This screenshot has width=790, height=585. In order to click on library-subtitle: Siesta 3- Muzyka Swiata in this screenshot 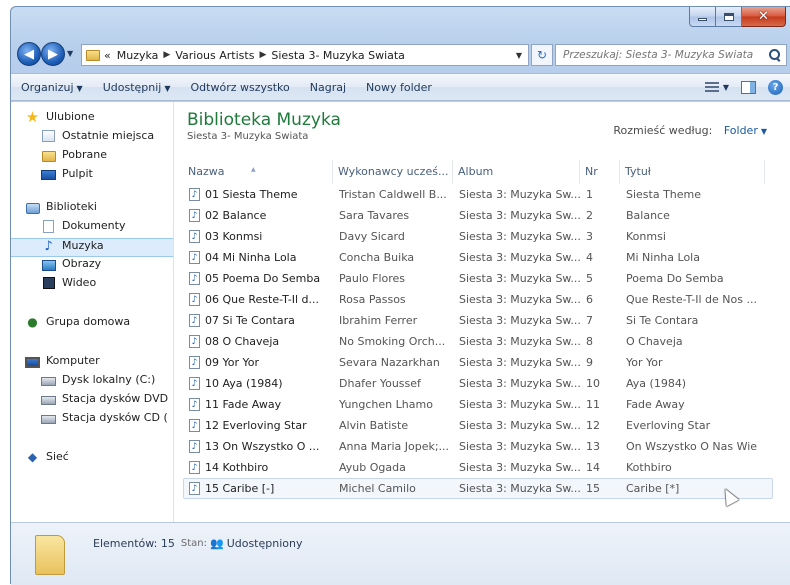, I will do `click(248, 136)`.